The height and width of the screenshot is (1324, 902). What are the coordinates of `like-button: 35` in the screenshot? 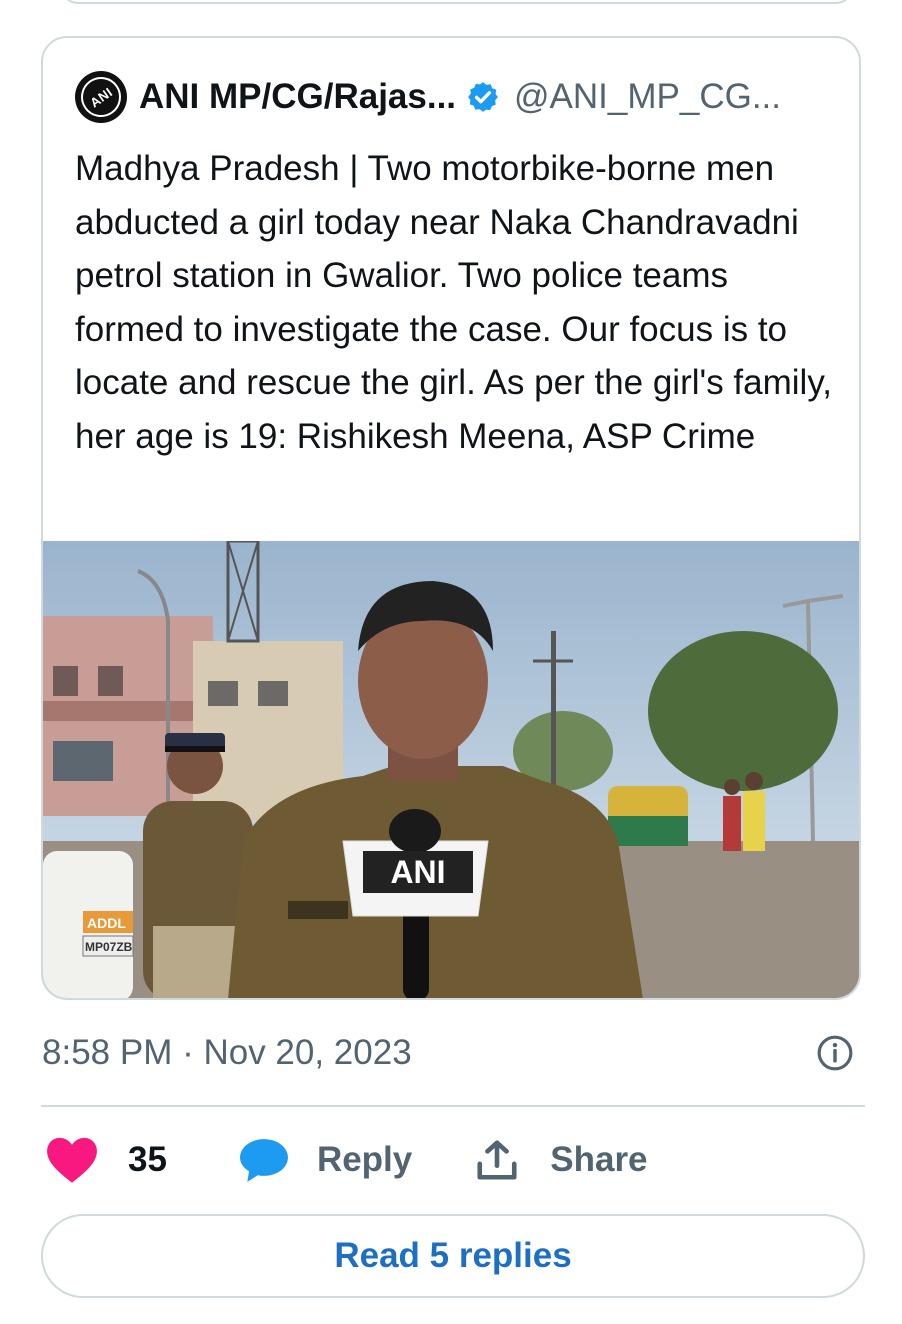 It's located at (106, 1160).